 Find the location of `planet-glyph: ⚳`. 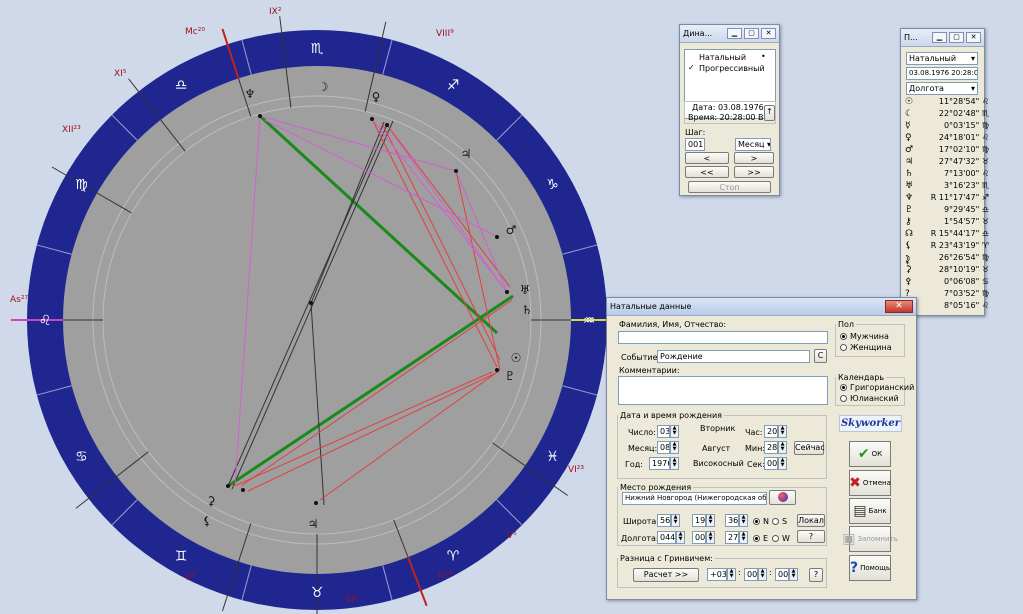

planet-glyph: ⚳ is located at coordinates (908, 270).